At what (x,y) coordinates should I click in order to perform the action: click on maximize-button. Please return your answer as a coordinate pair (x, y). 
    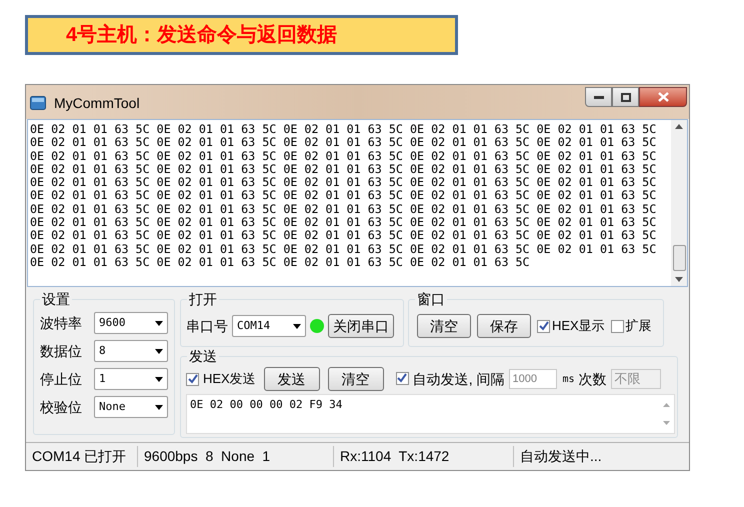
    Looking at the image, I should click on (625, 97).